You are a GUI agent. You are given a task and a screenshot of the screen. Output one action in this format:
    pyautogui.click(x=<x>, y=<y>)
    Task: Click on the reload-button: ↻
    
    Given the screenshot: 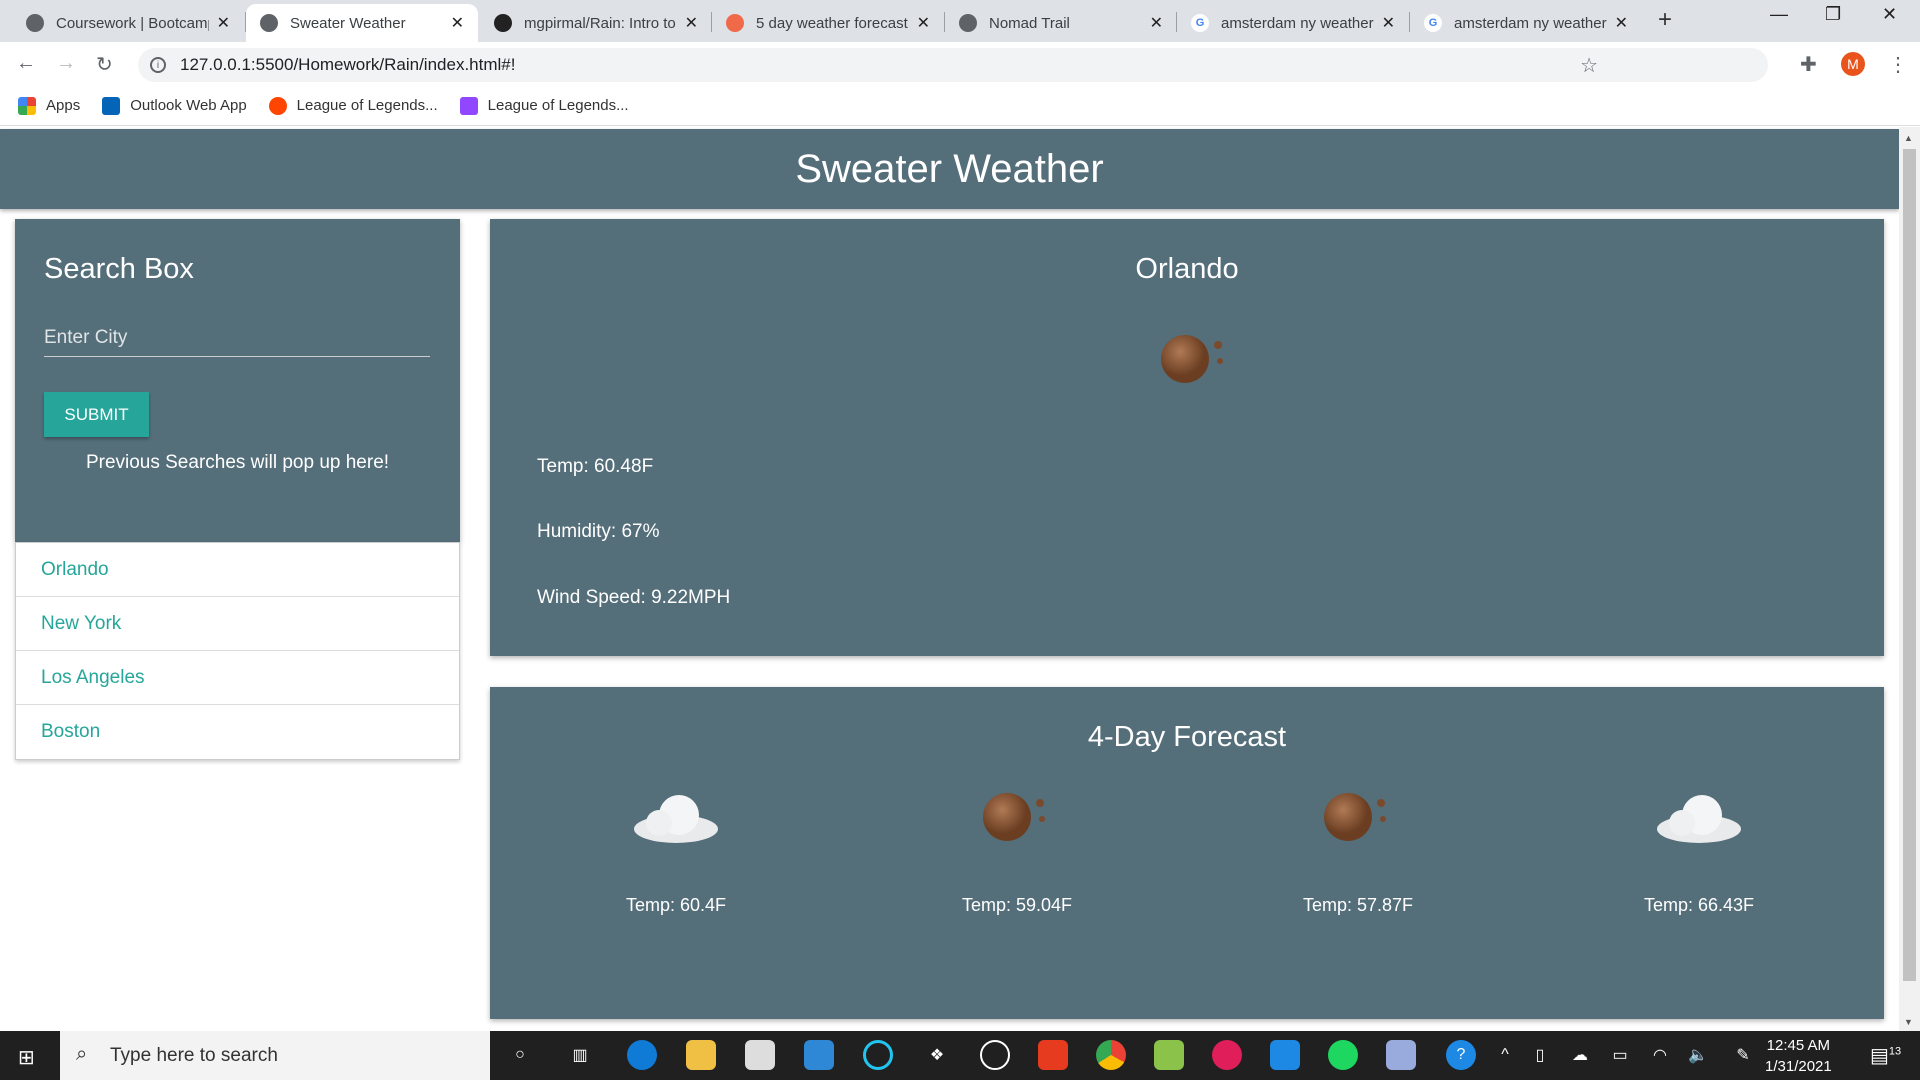 What is the action you would take?
    pyautogui.click(x=104, y=64)
    